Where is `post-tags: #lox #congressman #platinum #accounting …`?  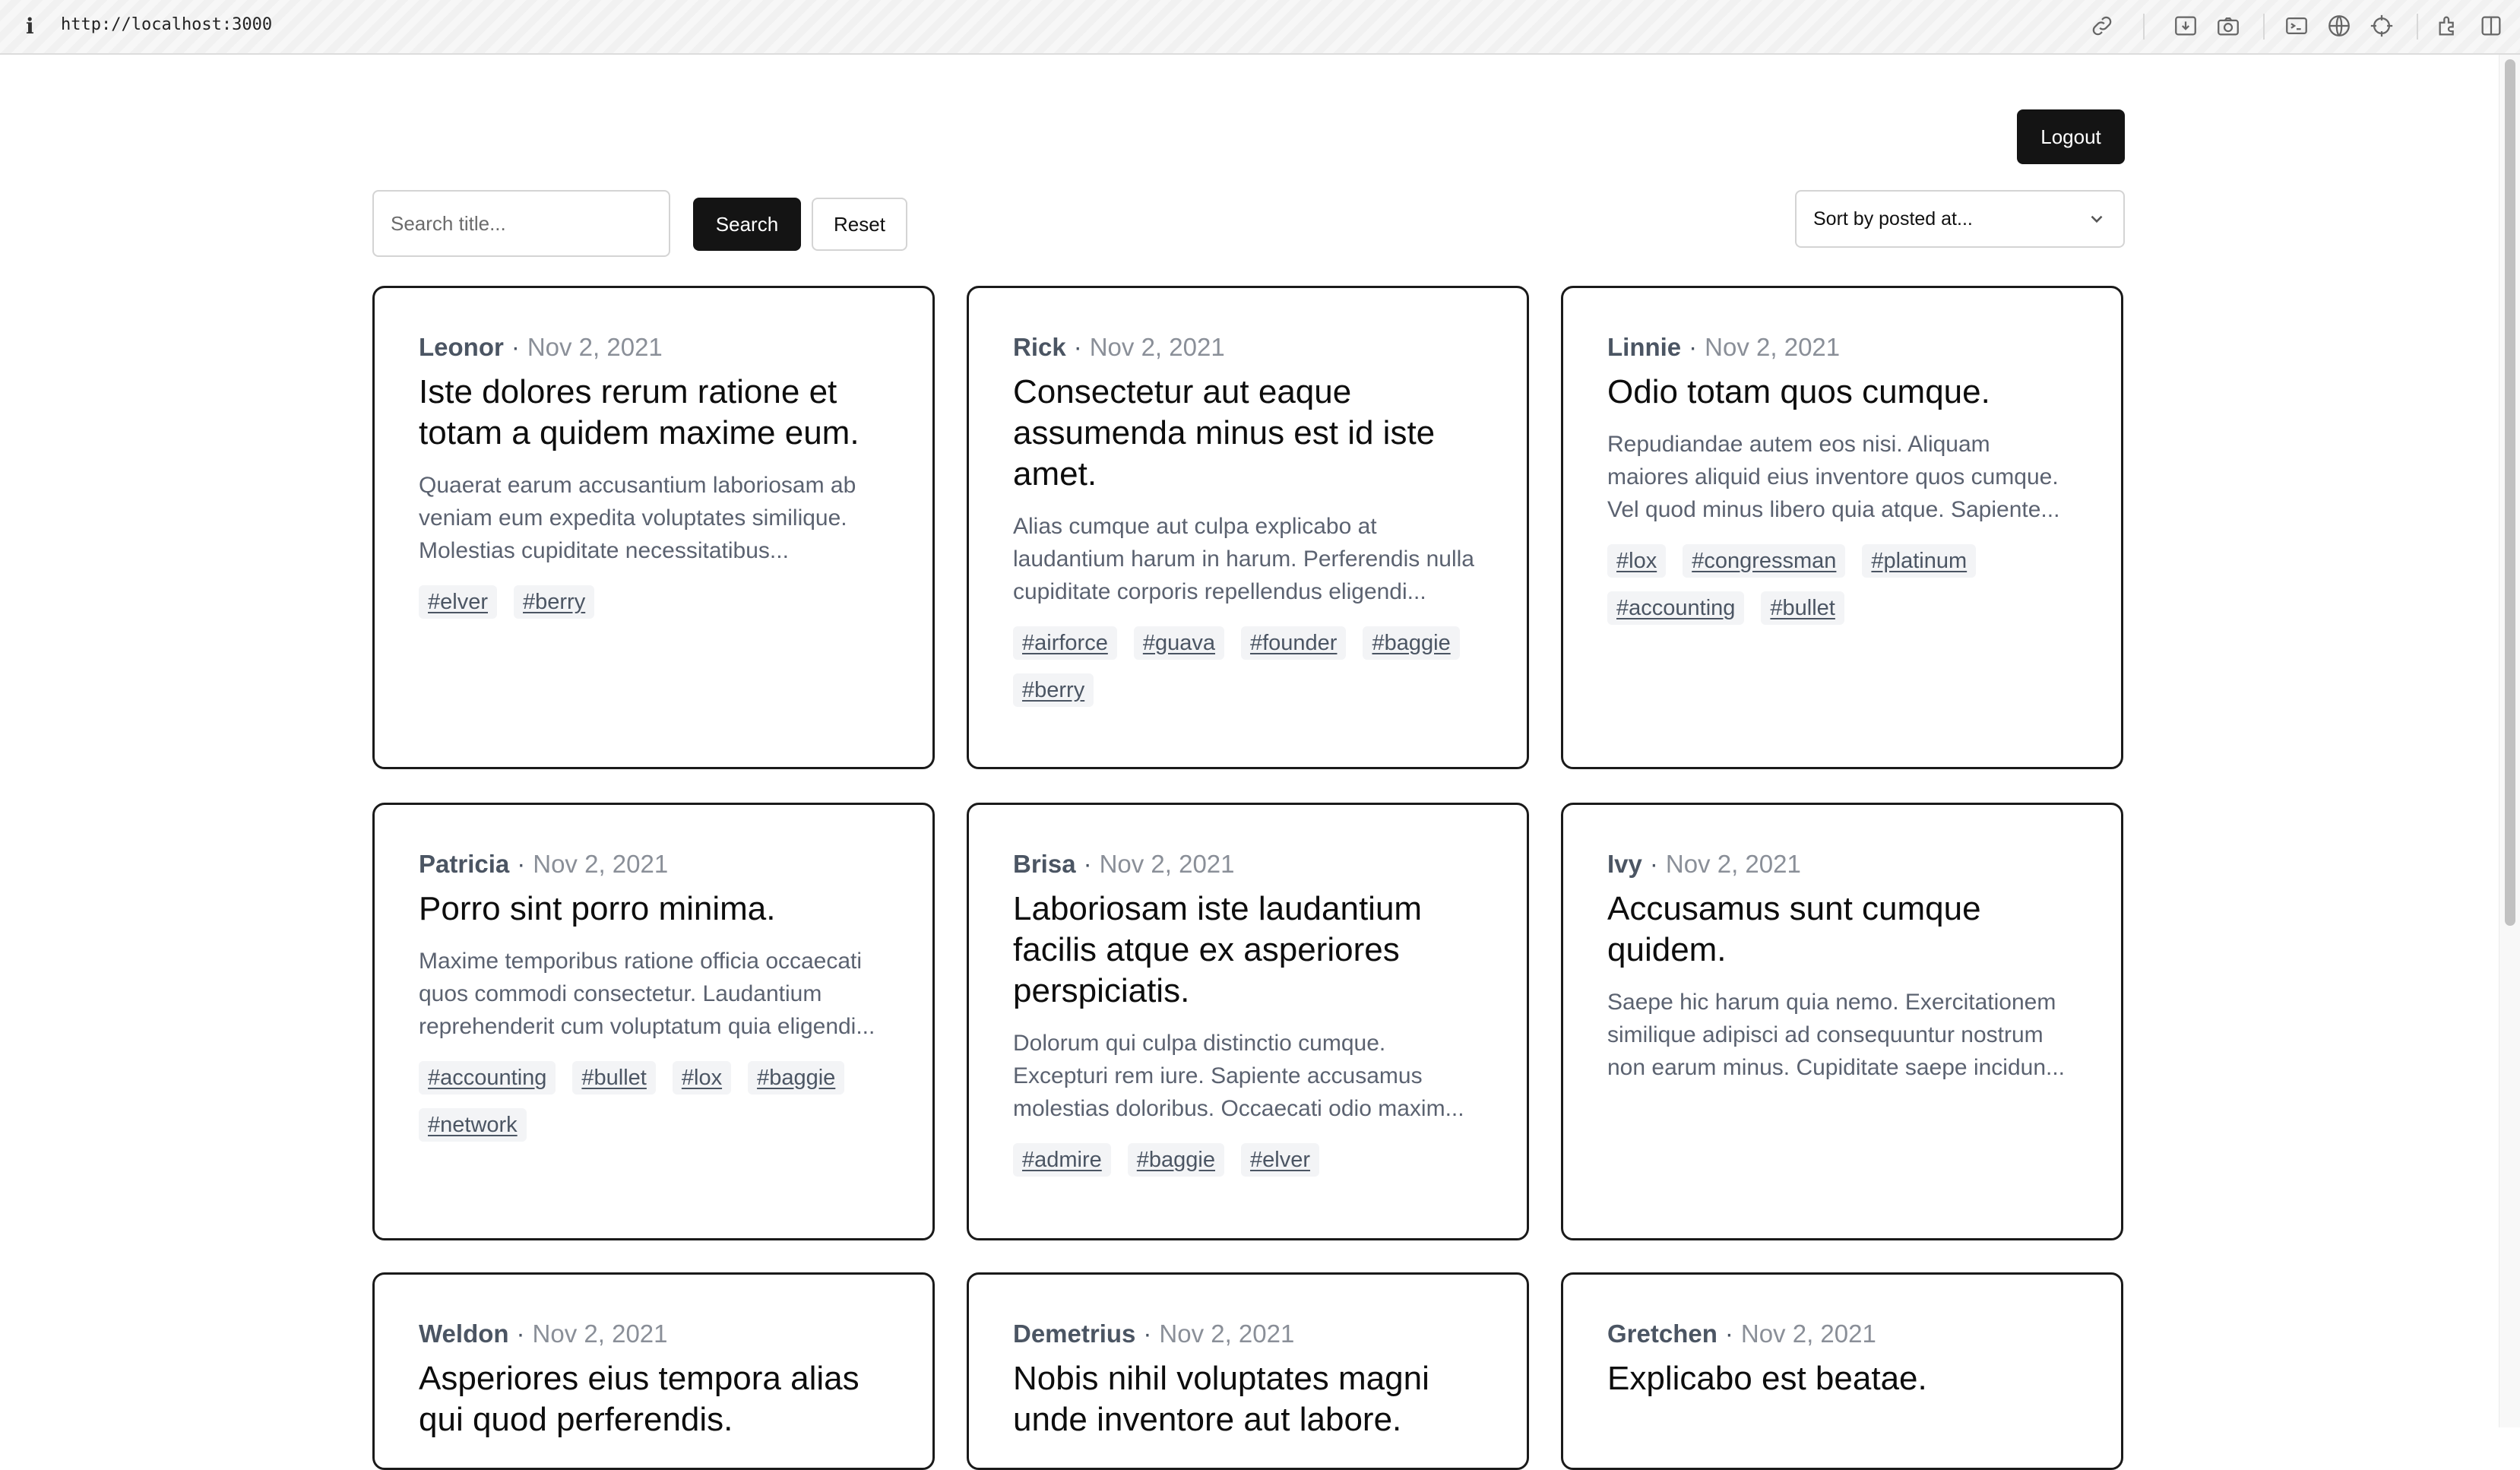
post-tags: #lox #congressman #platinum #accounting … is located at coordinates (1842, 585).